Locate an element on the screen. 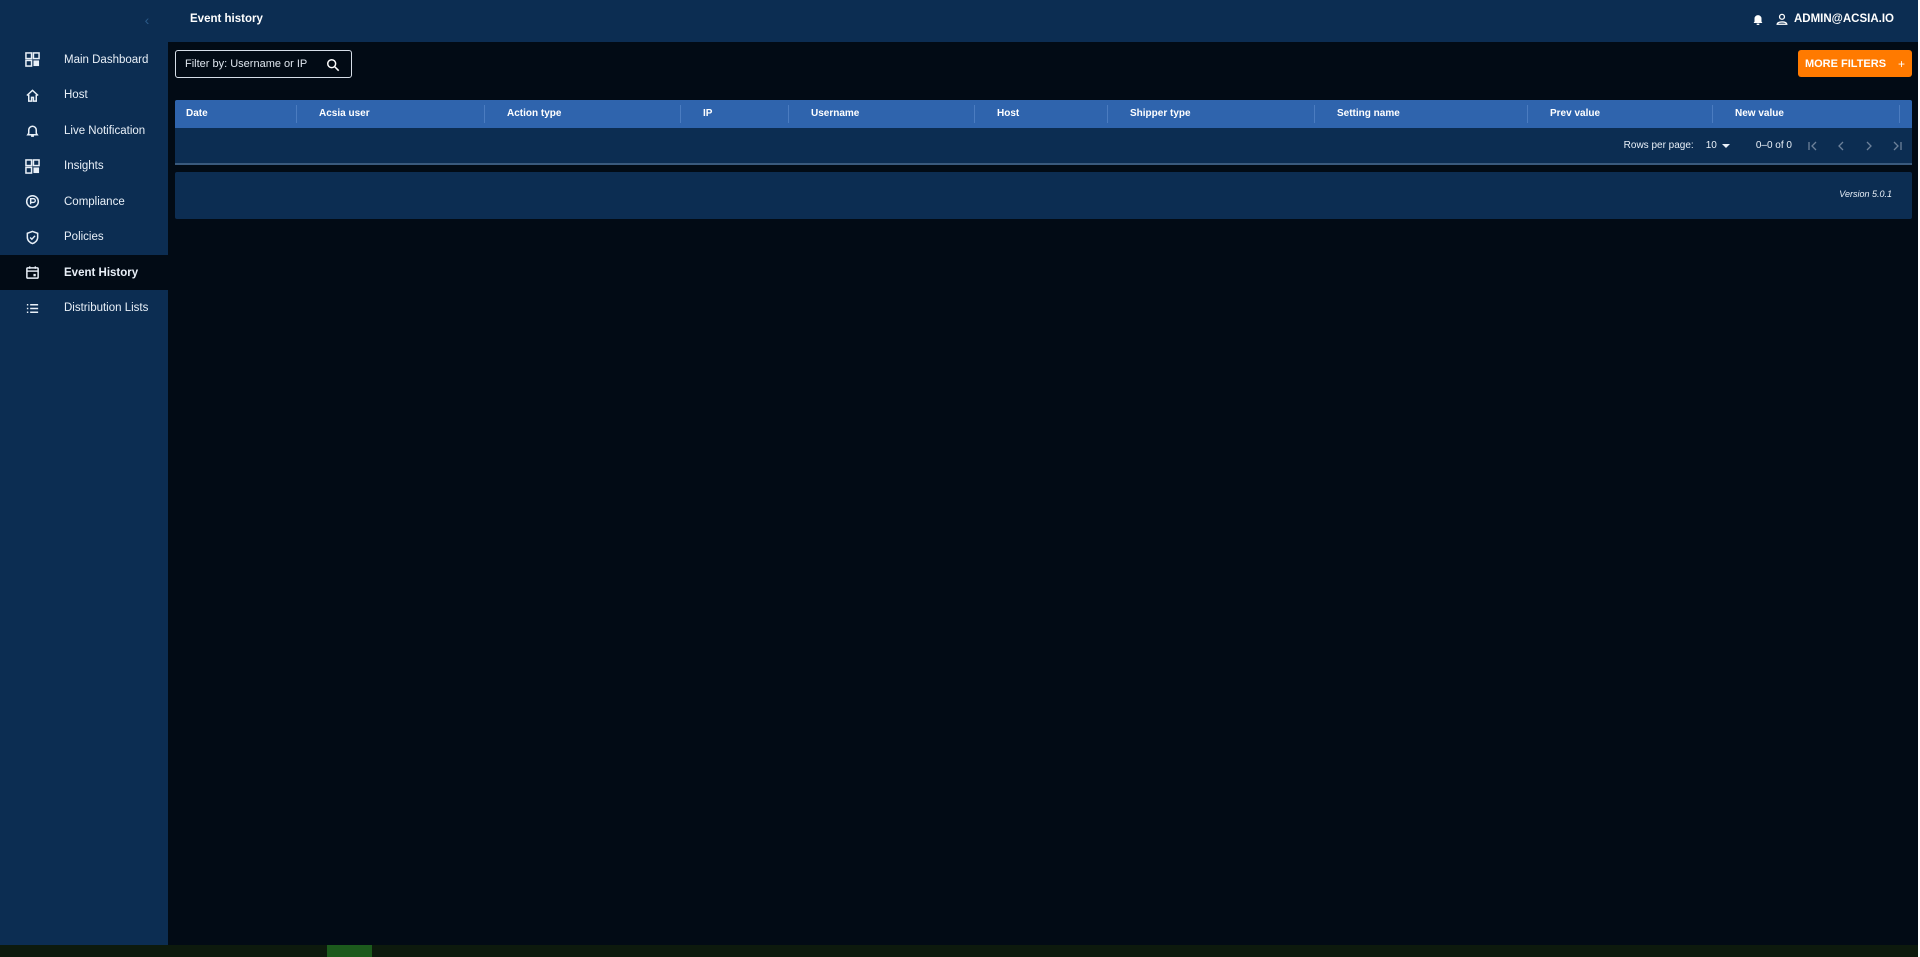  sidebar-item-label: Event History is located at coordinates (101, 272).